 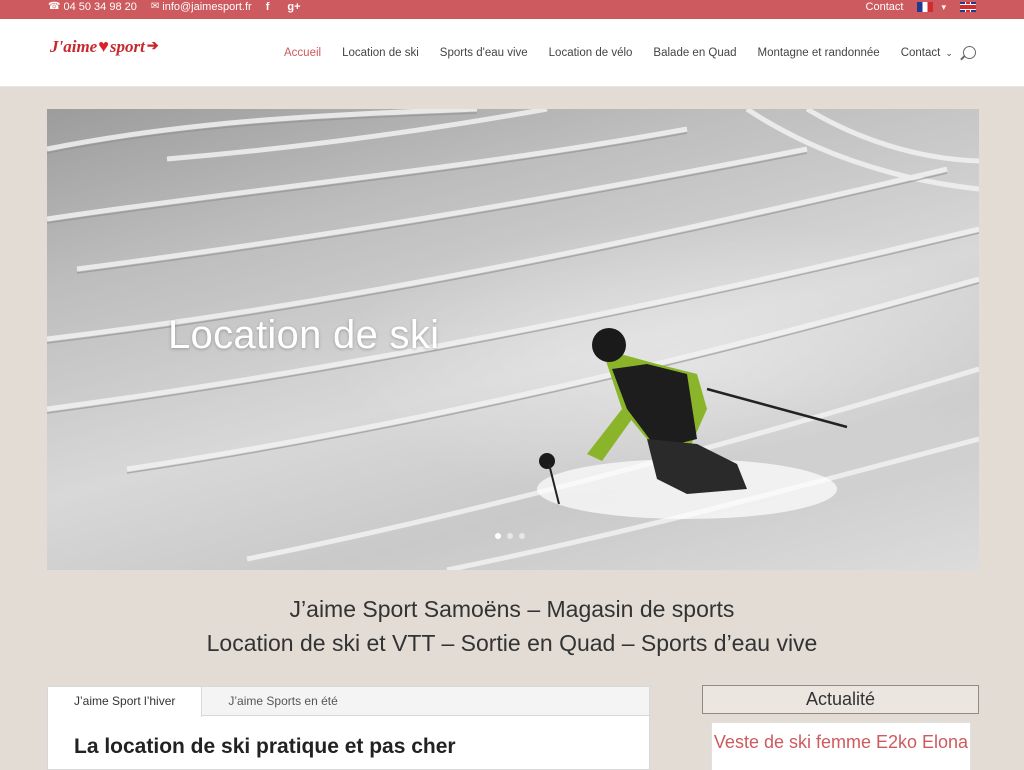 What do you see at coordinates (949, 52) in the screenshot?
I see `chevron-down-icon: ⌄` at bounding box center [949, 52].